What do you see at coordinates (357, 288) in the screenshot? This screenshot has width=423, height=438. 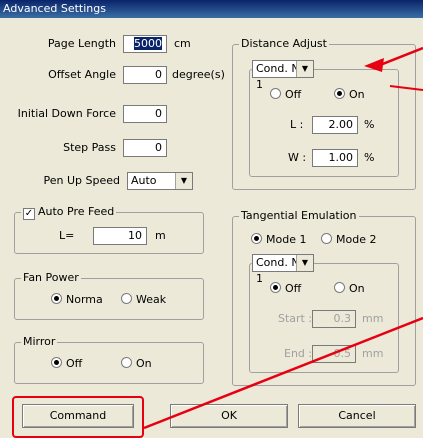 I see `tangential-option-on: On` at bounding box center [357, 288].